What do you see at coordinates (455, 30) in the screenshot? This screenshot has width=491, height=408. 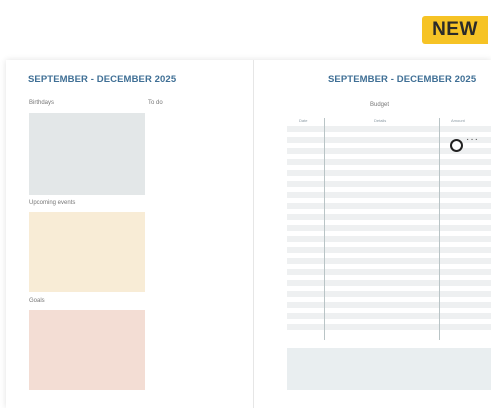 I see `new-badge: NEW` at bounding box center [455, 30].